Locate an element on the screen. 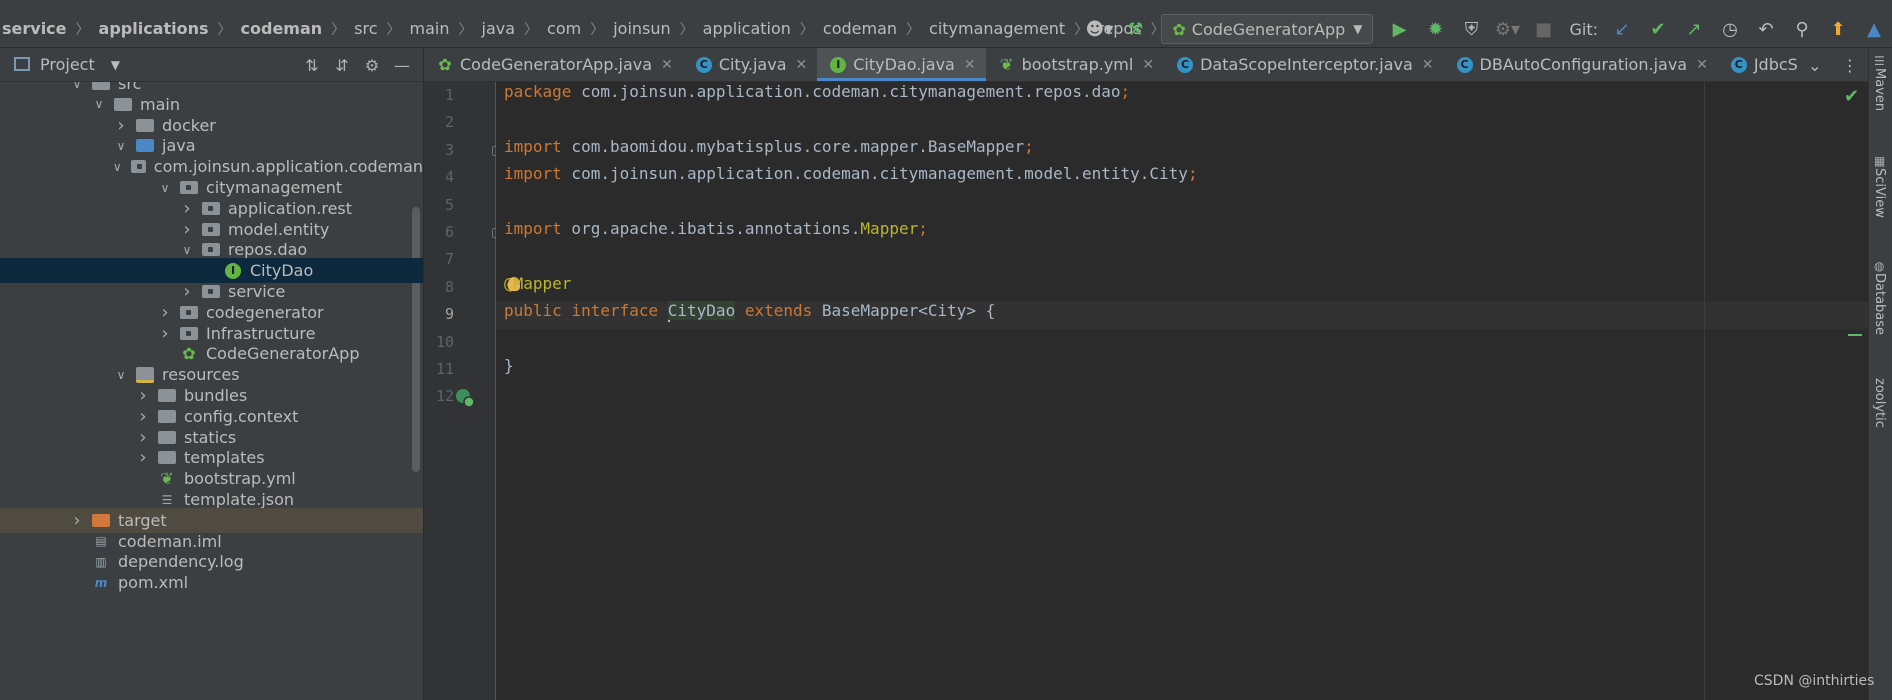 The height and width of the screenshot is (700, 1892). profile-icon: ⚙▾ is located at coordinates (1507, 29).